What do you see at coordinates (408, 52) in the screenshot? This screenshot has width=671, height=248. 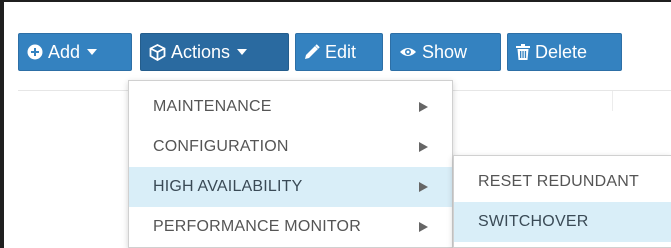 I see `eye-icon` at bounding box center [408, 52].